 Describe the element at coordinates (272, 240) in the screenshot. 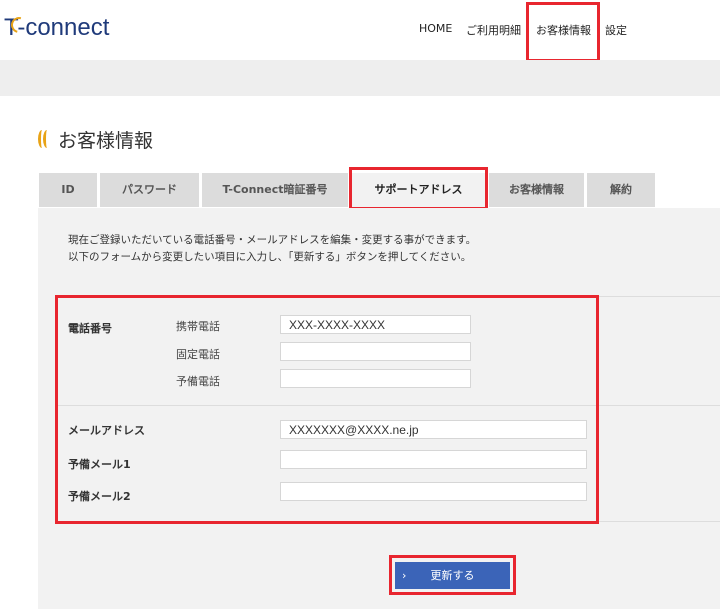

I see `intro-line-1: 現在ご登録いただいている電話番号・メールアドレスを編集・変更する事ができます。` at that location.